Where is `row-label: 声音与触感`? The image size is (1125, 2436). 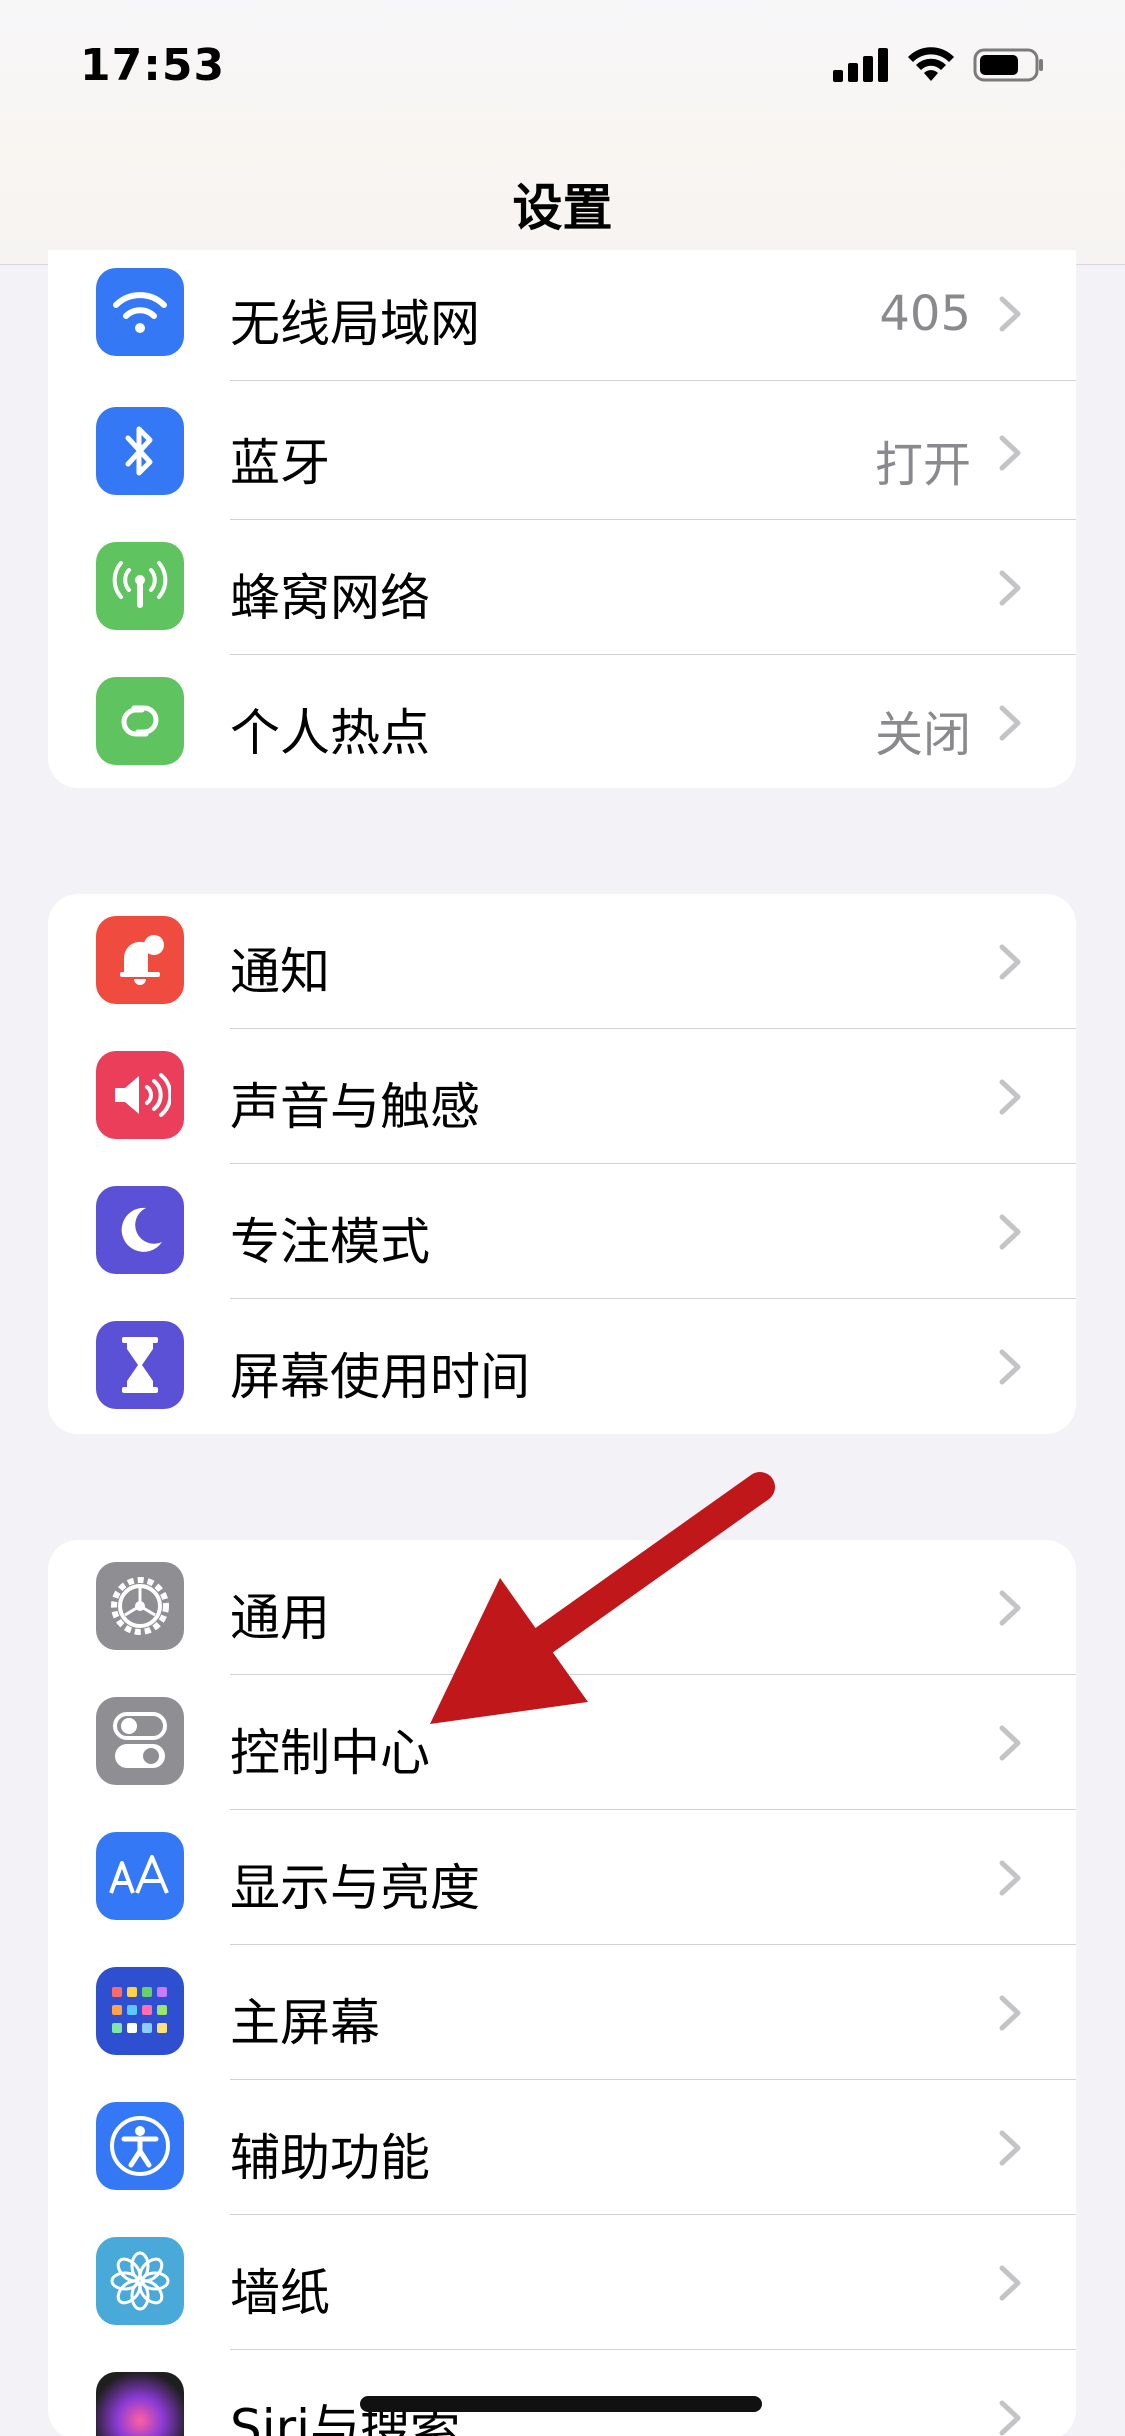 row-label: 声音与触感 is located at coordinates (355, 1107).